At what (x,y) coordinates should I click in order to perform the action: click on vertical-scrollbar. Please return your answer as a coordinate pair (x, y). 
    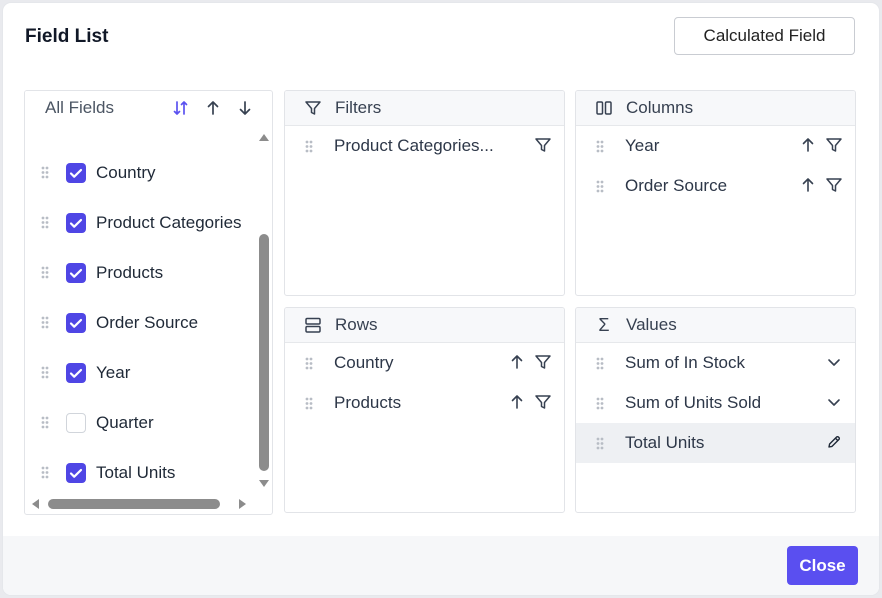
    Looking at the image, I should click on (264, 312).